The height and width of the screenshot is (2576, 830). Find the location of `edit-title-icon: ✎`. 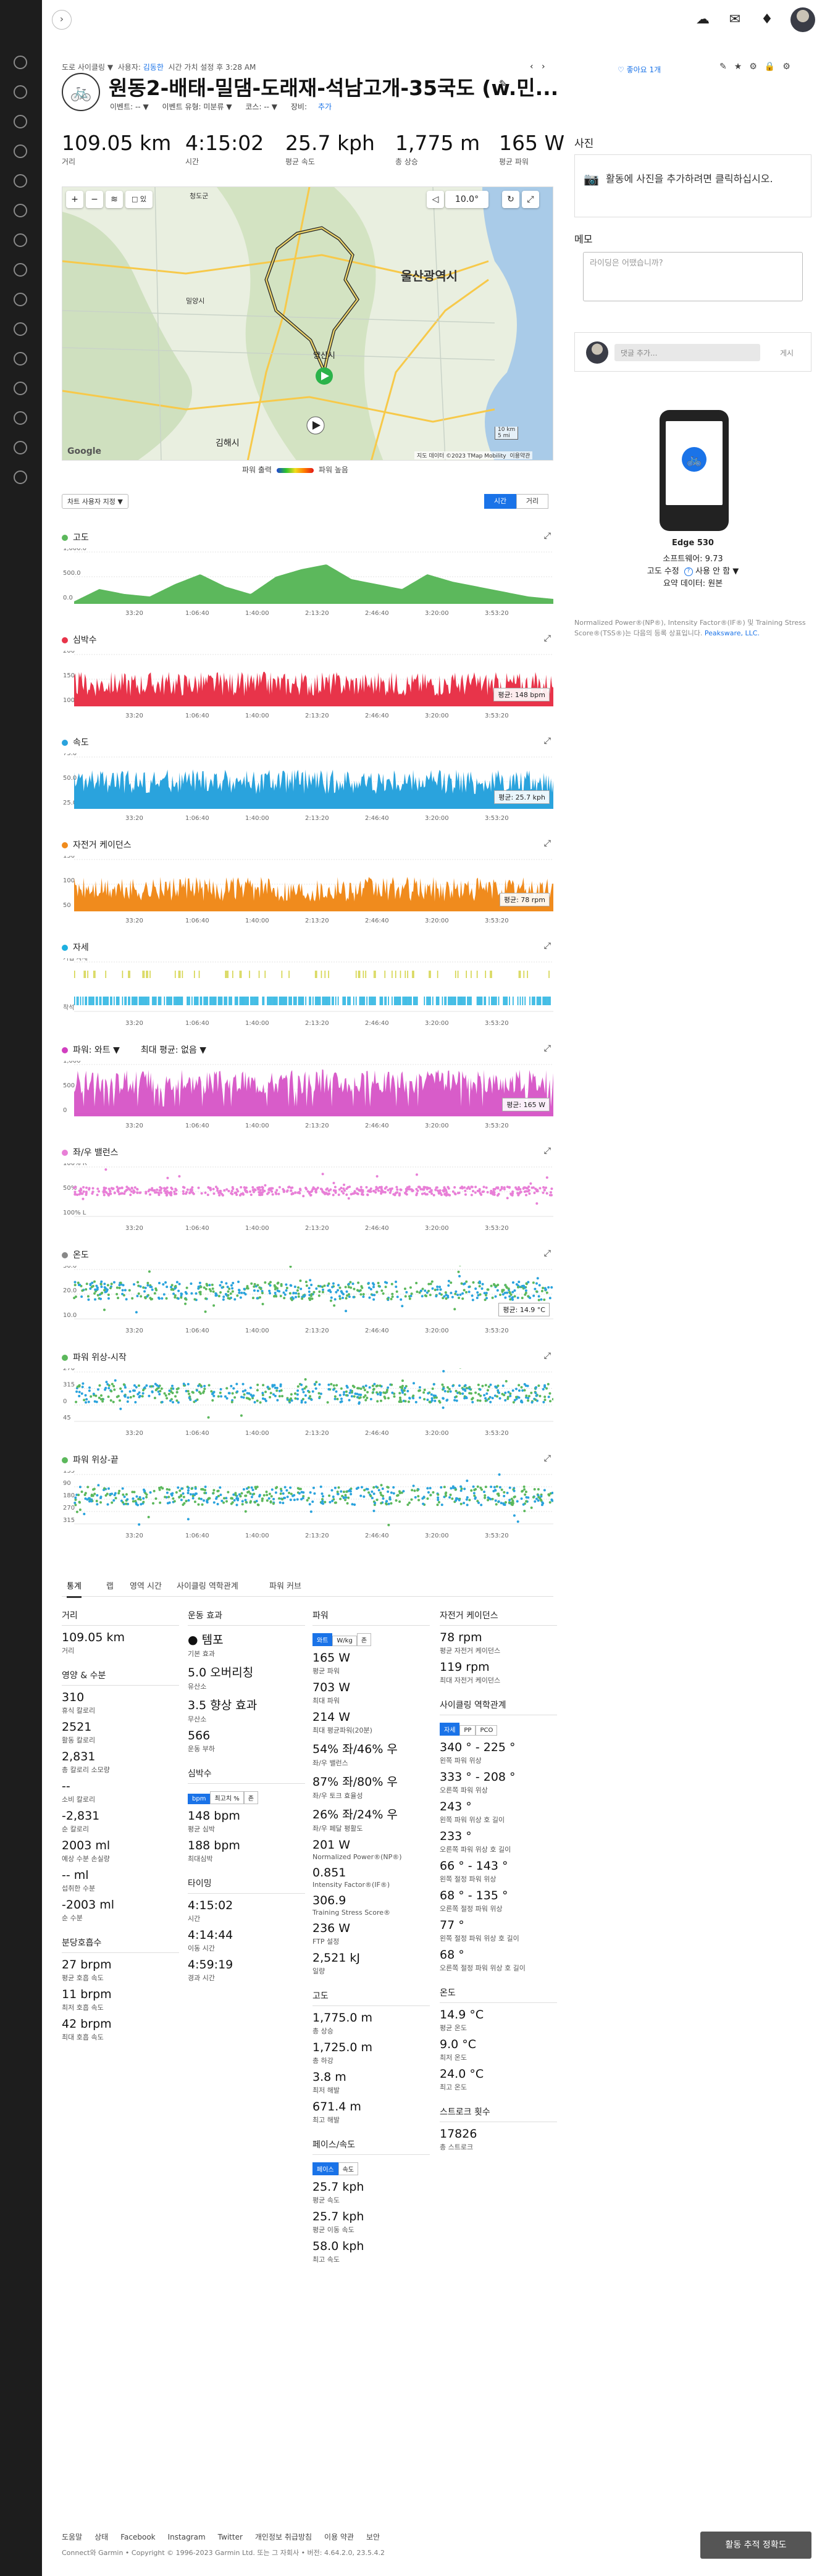

edit-title-icon: ✎ is located at coordinates (503, 84).